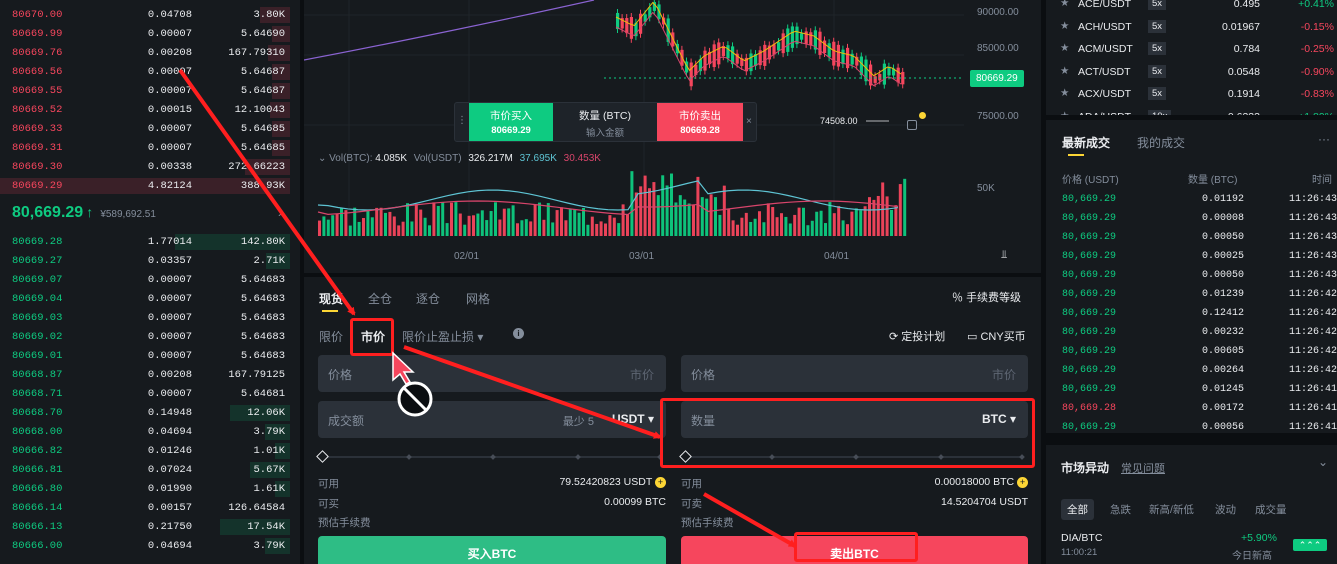  I want to click on orderbook-bid-row: 80669.02 0.00007 5.64683, so click(150, 336).